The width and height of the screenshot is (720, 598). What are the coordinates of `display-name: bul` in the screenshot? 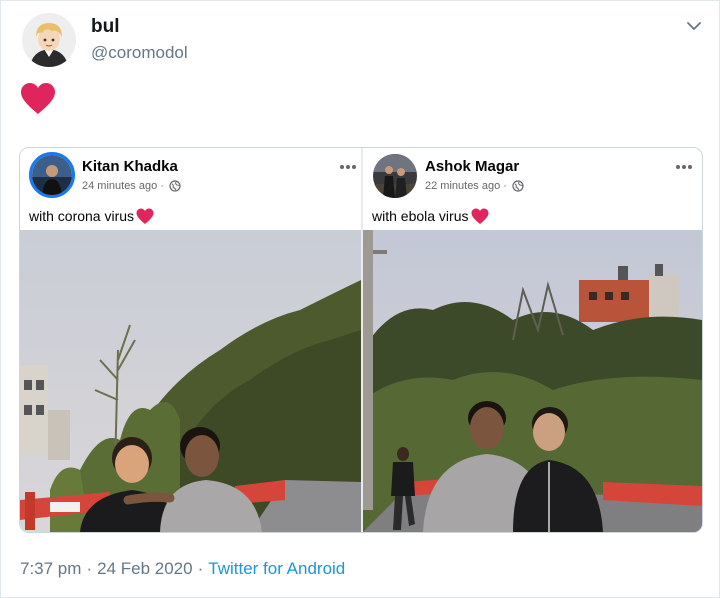 It's located at (105, 27).